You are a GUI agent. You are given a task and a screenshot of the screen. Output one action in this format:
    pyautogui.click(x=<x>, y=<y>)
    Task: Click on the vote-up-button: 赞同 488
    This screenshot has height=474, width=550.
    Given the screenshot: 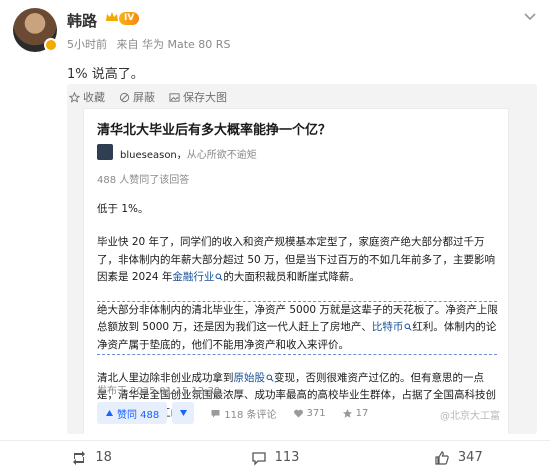 What is the action you would take?
    pyautogui.click(x=132, y=413)
    